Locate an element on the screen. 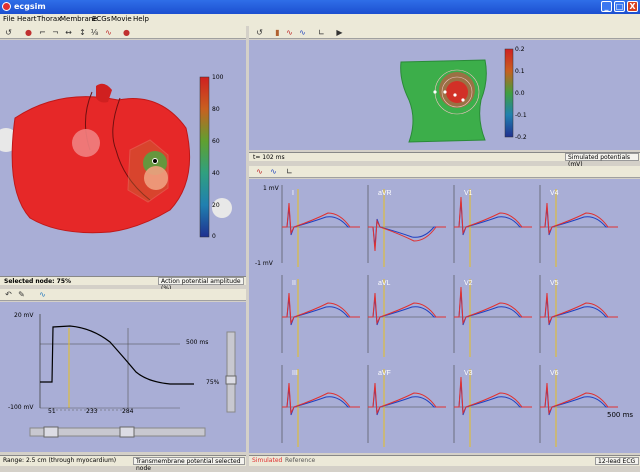 The width and height of the screenshot is (640, 472). minimize-button: _ is located at coordinates (606, 6).